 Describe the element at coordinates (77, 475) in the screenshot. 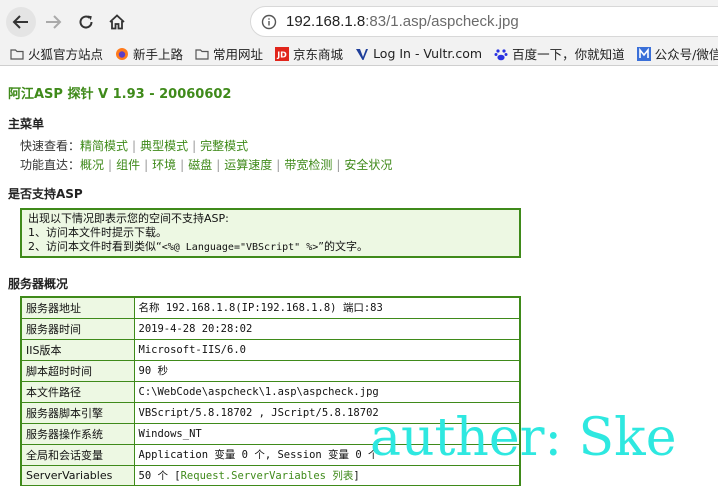

I see `table-key: ServerVariables` at that location.